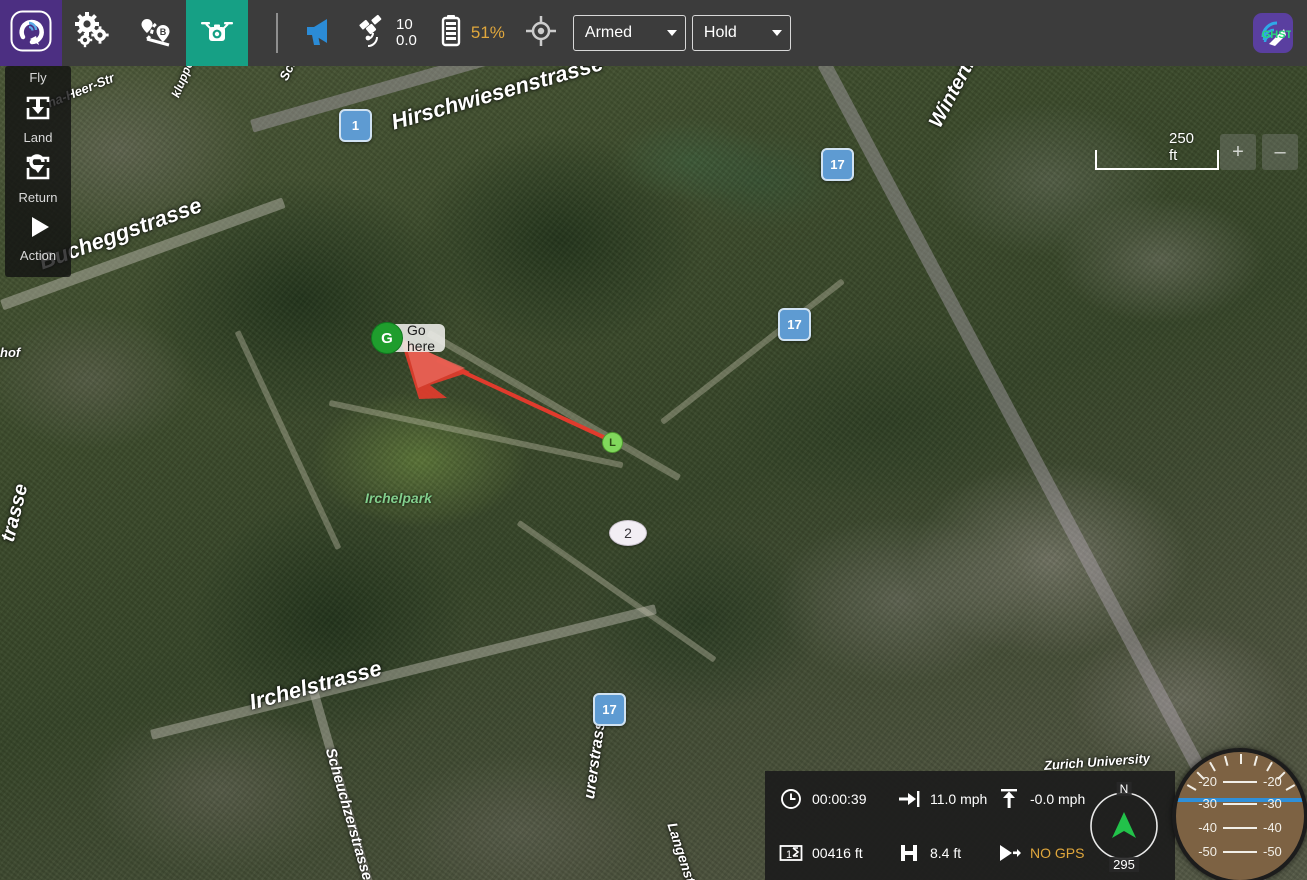 This screenshot has height=880, width=1307. I want to click on altitude-h-icon, so click(909, 853).